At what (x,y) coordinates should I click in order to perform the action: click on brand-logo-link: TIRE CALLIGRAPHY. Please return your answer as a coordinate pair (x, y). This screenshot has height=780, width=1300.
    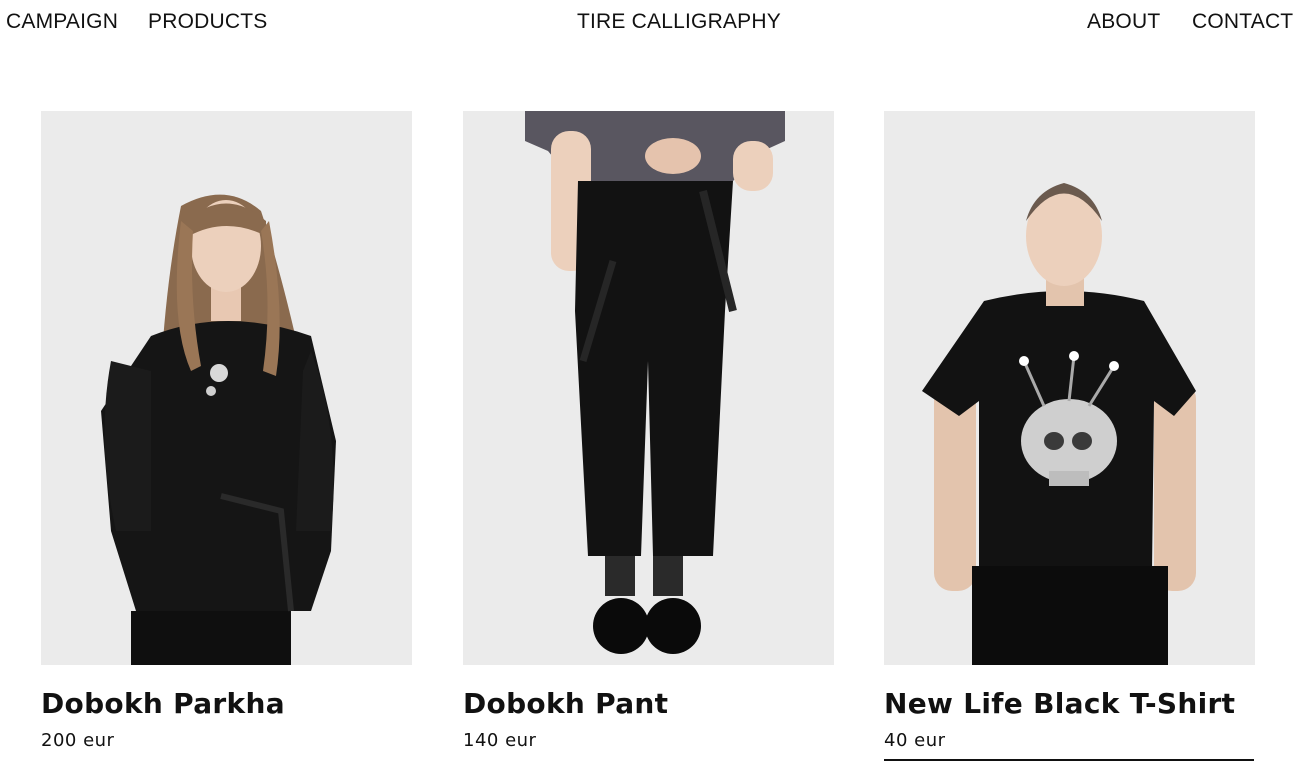
    Looking at the image, I should click on (679, 22).